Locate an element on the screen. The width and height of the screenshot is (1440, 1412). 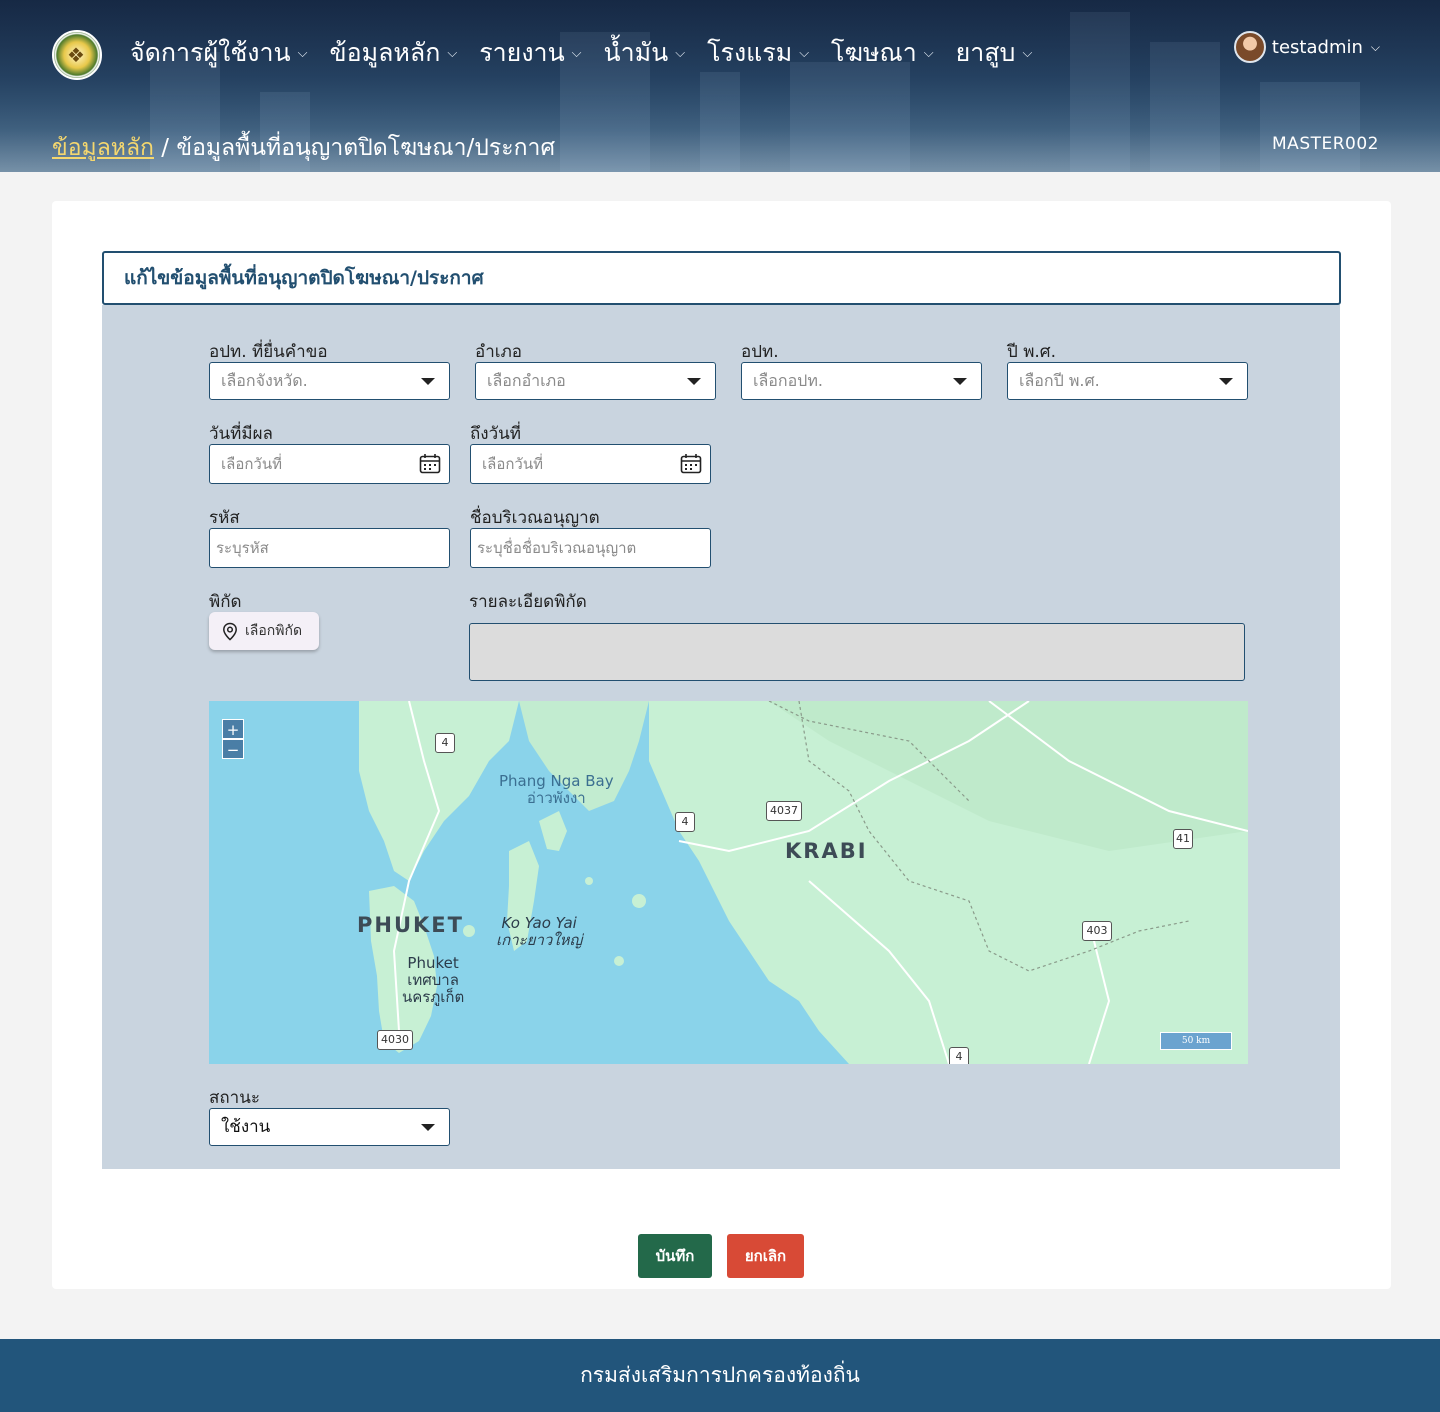
code-input: ระบุรหัส is located at coordinates (329, 548).